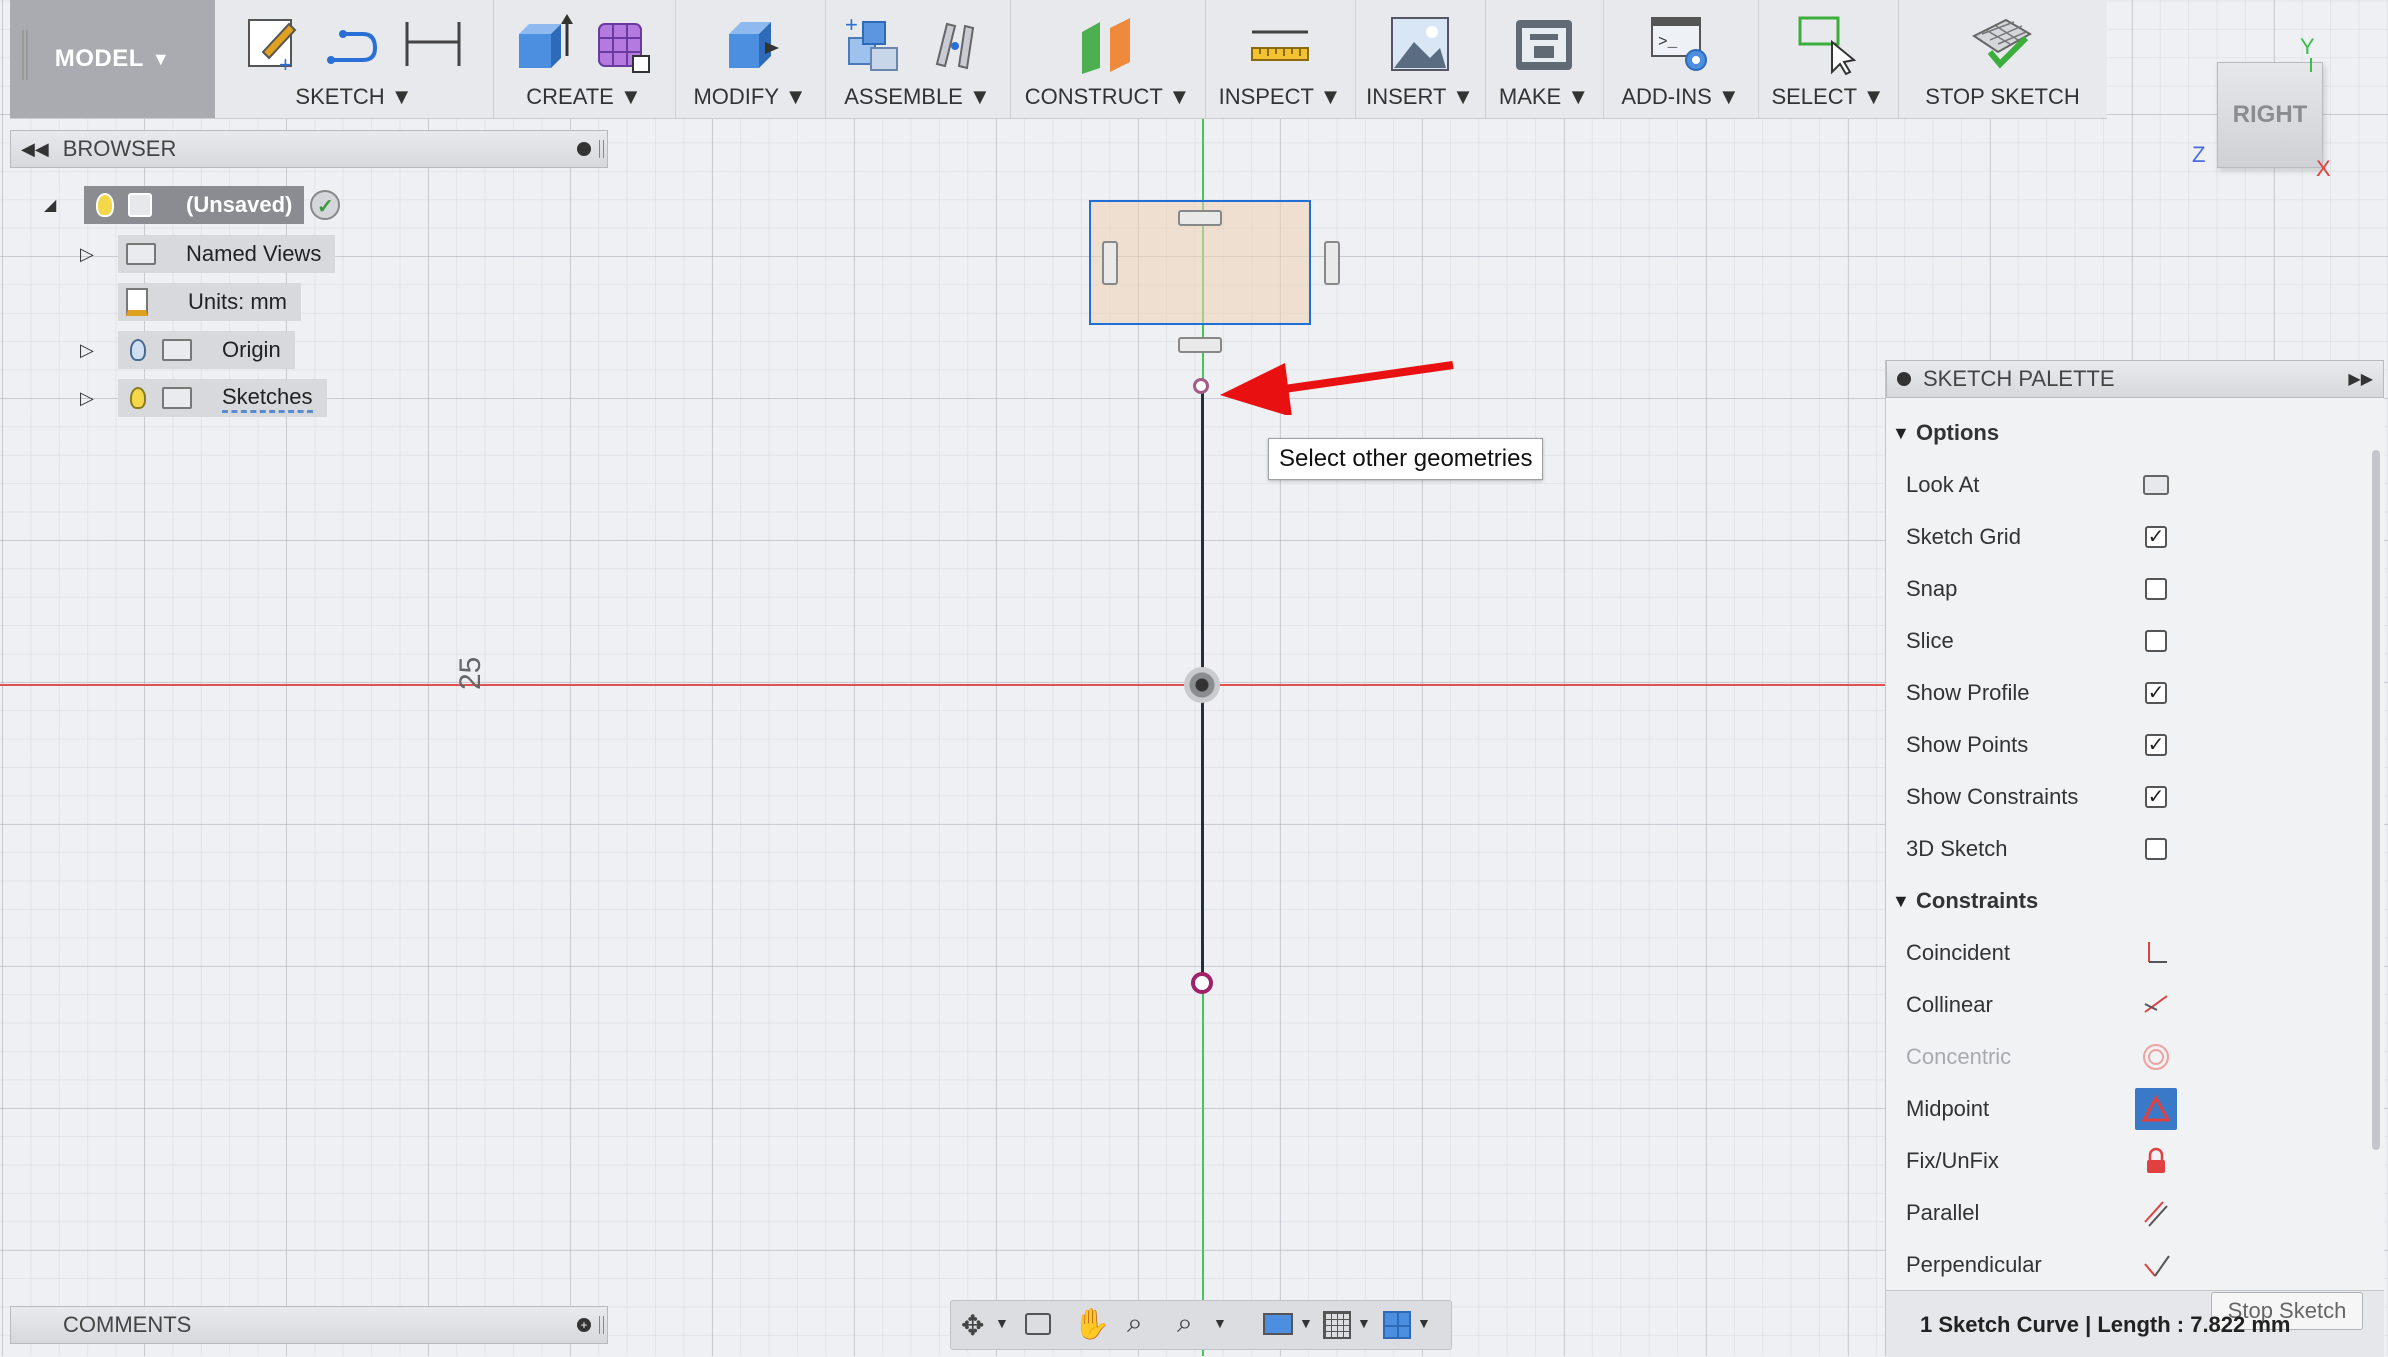 The image size is (2388, 1357). What do you see at coordinates (1420, 44) in the screenshot?
I see `insert-image-icon` at bounding box center [1420, 44].